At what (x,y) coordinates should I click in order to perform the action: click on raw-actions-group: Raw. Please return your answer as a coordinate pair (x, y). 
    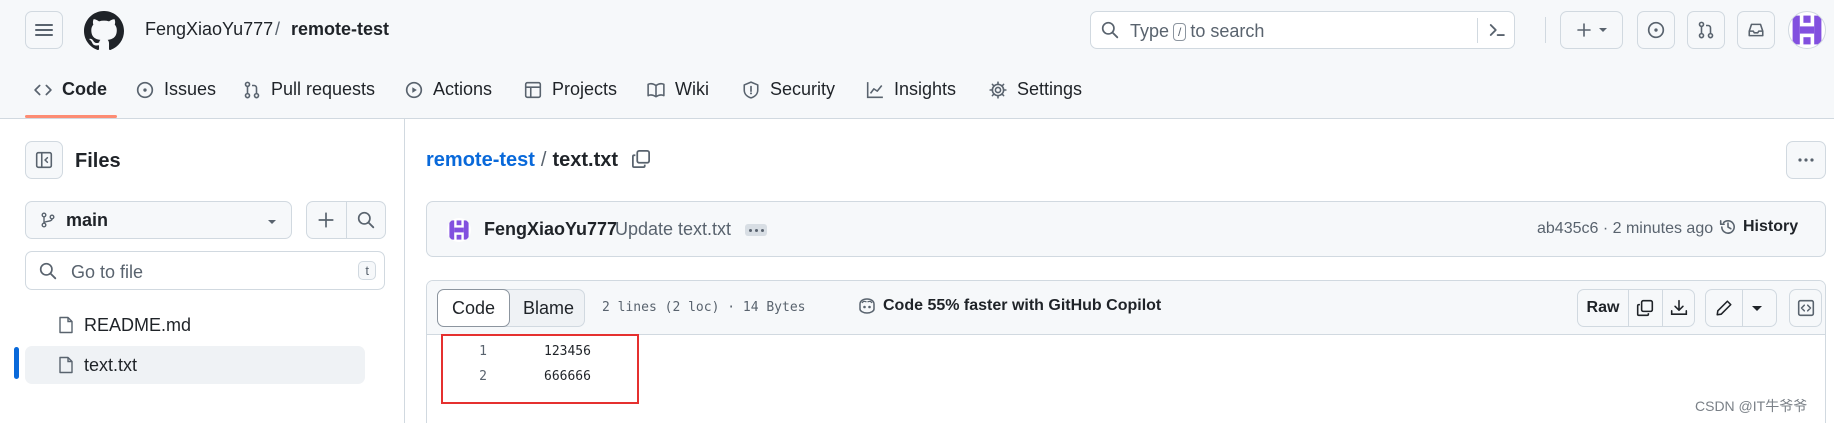
    Looking at the image, I should click on (1636, 308).